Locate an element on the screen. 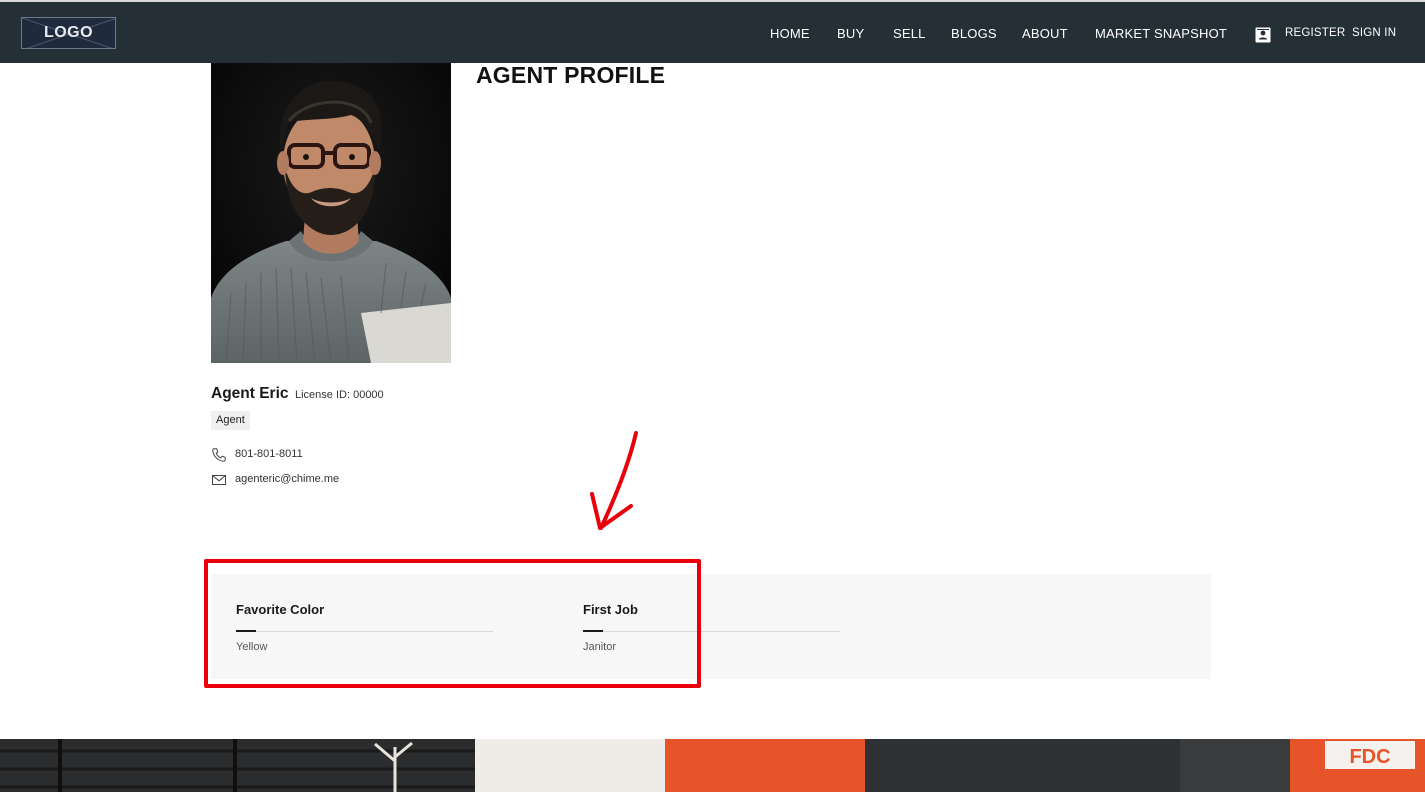 The image size is (1425, 792). mail-icon is located at coordinates (219, 480).